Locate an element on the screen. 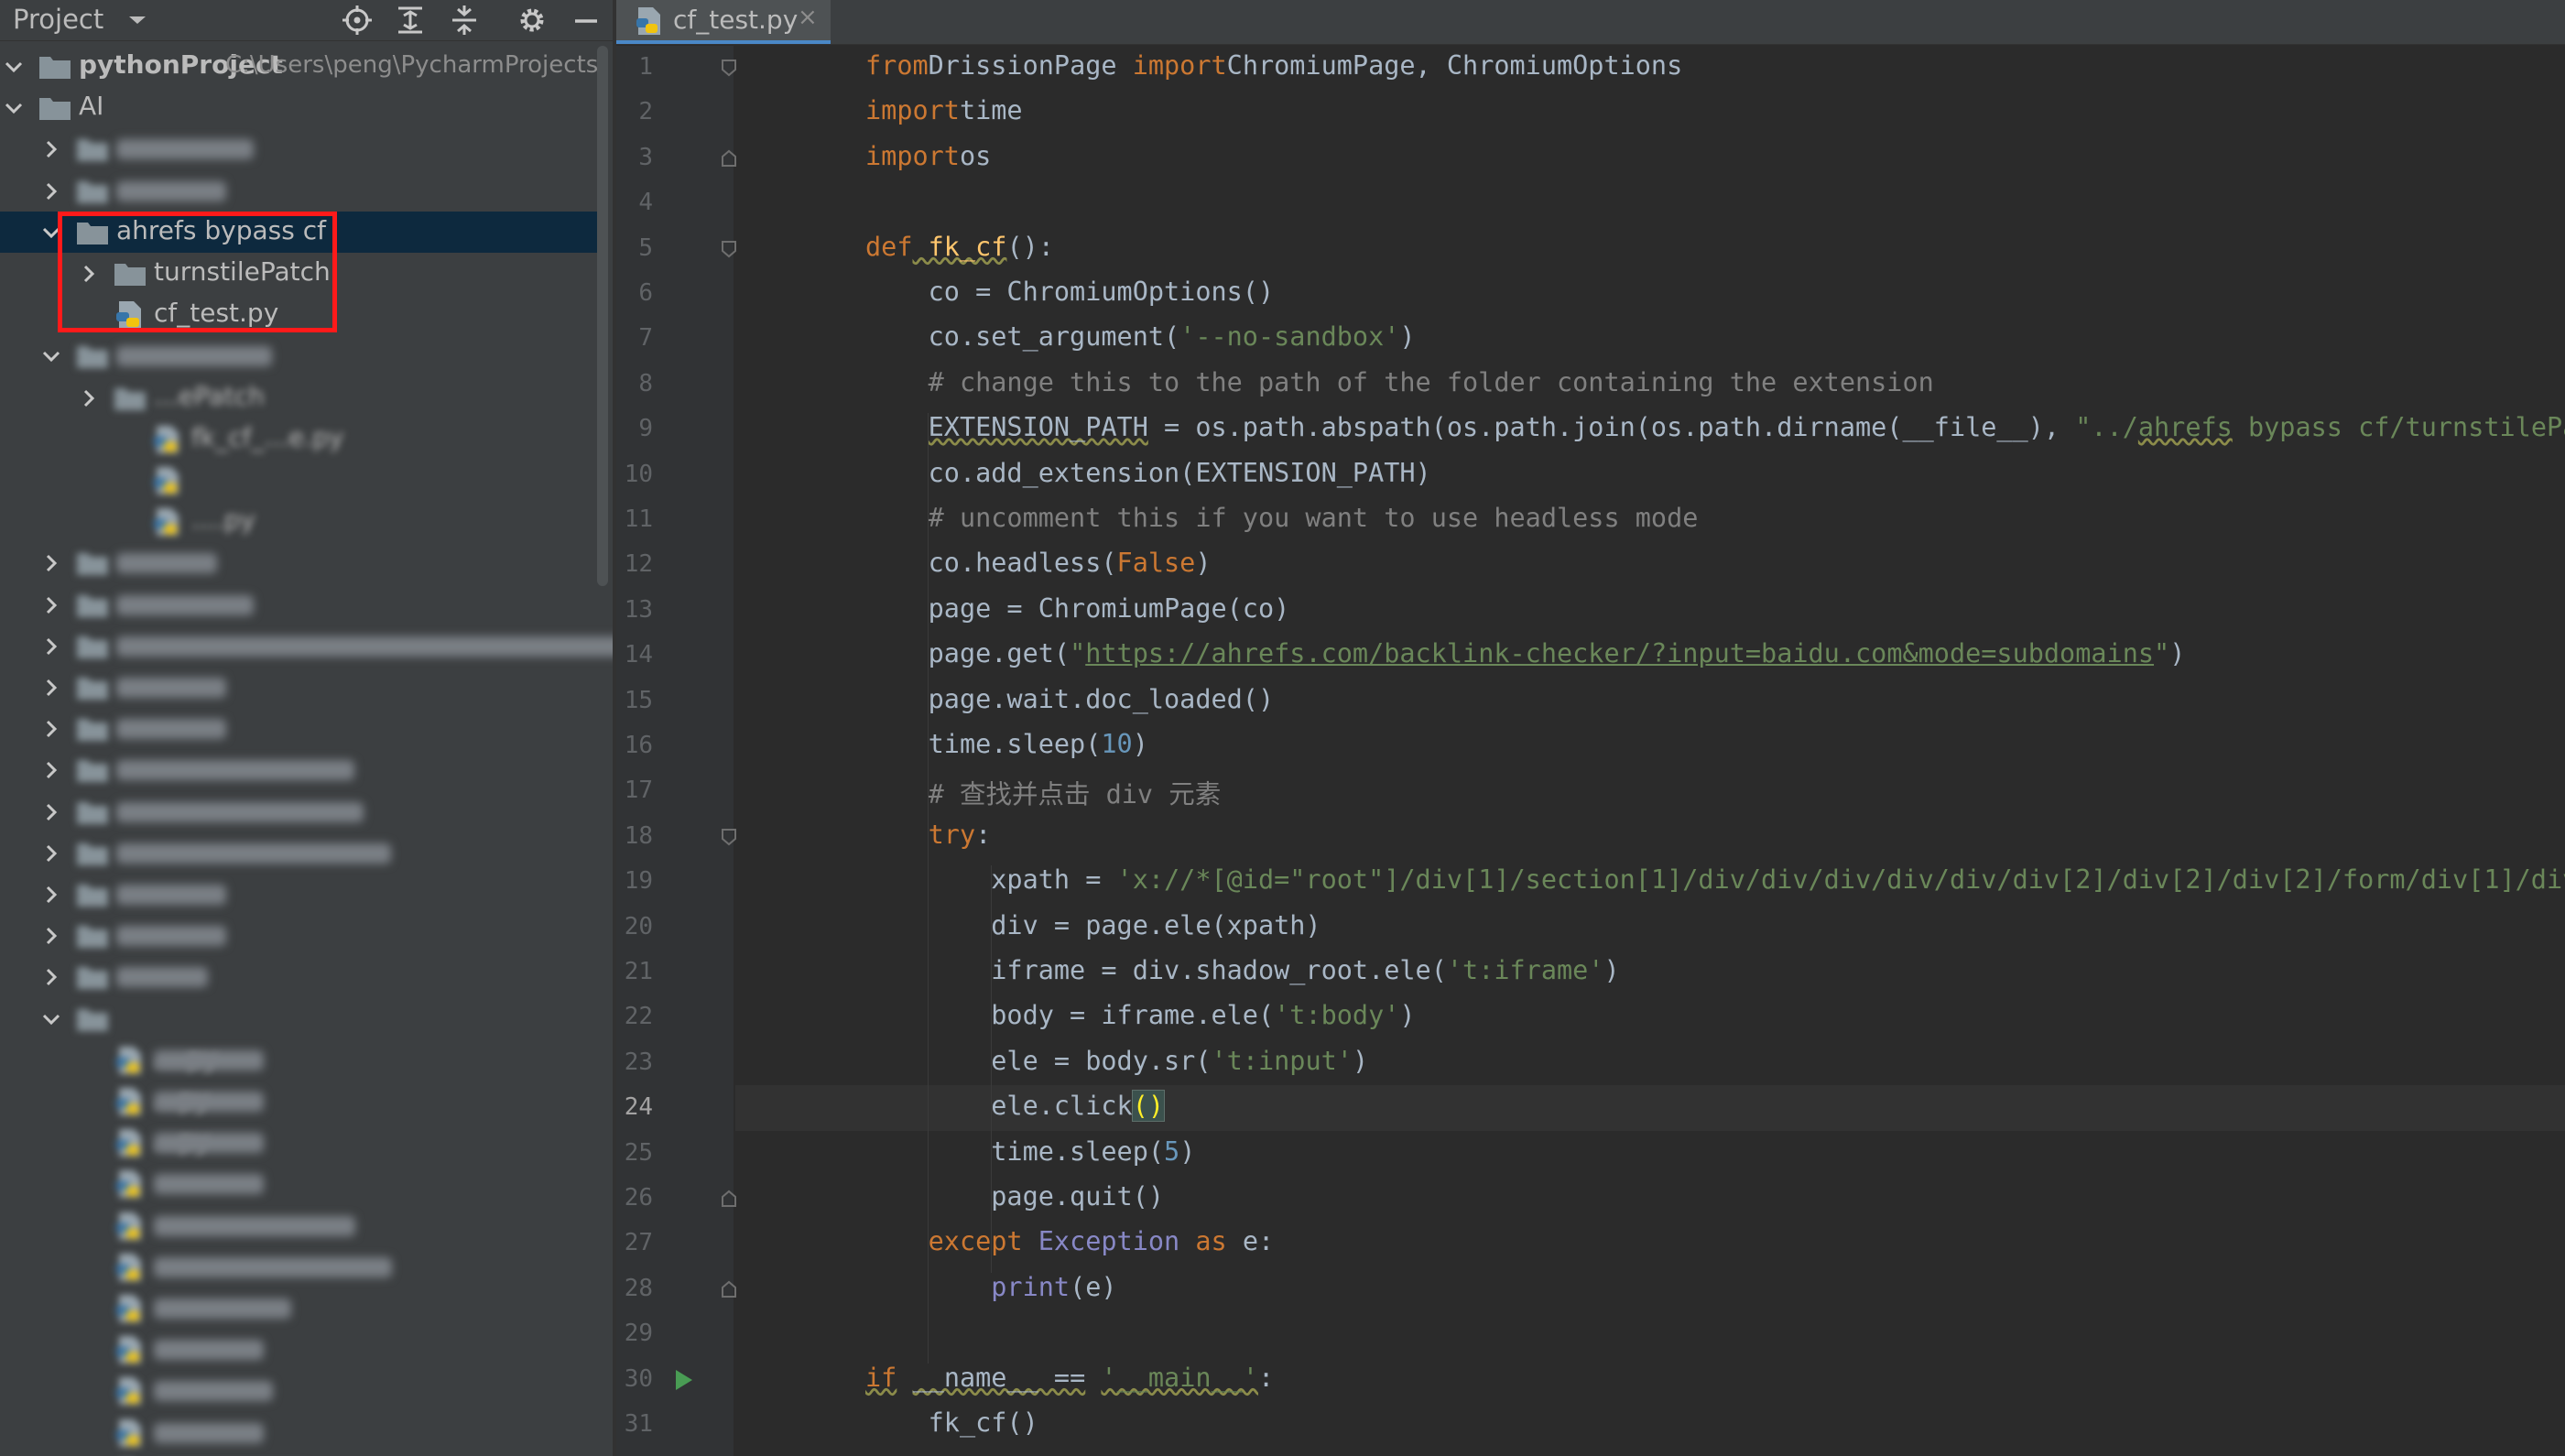  line-number: 9 is located at coordinates (645, 429).